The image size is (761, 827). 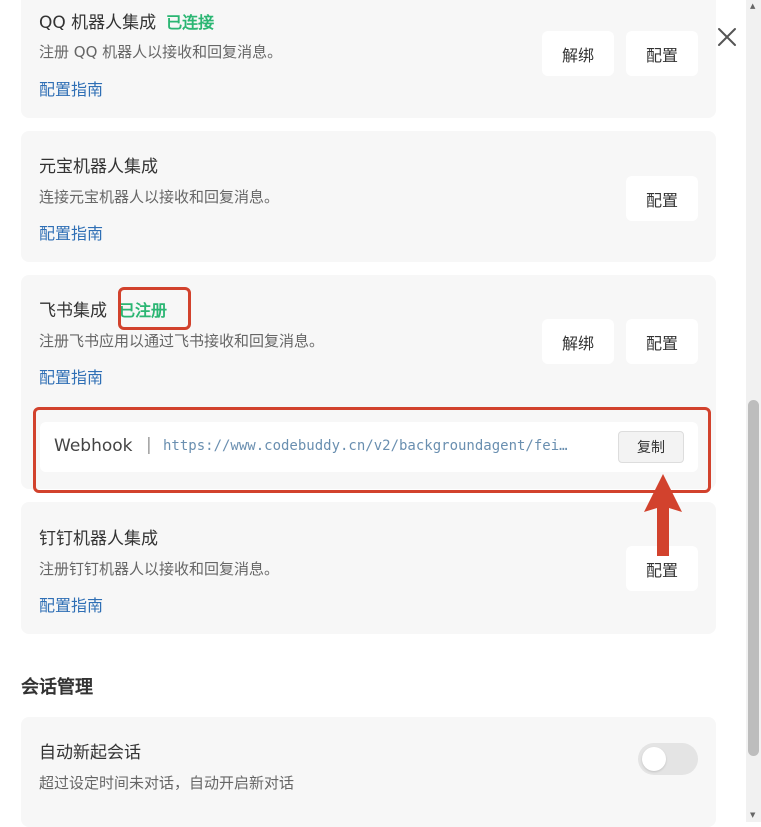 What do you see at coordinates (727, 37) in the screenshot?
I see `close-icon` at bounding box center [727, 37].